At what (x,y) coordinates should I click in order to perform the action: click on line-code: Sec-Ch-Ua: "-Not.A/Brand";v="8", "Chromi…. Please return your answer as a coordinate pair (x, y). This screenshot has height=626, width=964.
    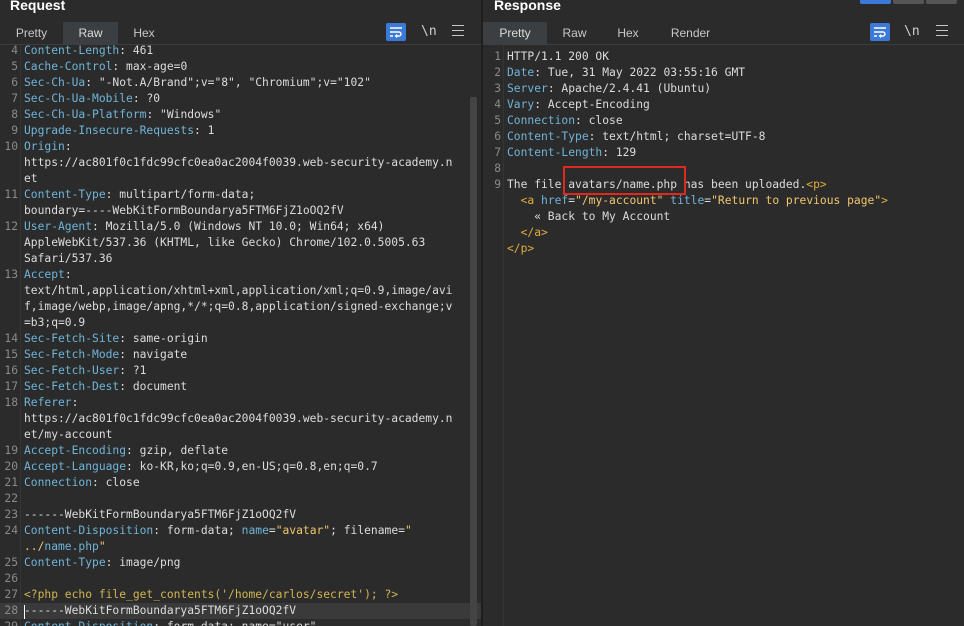
    Looking at the image, I should click on (197, 82).